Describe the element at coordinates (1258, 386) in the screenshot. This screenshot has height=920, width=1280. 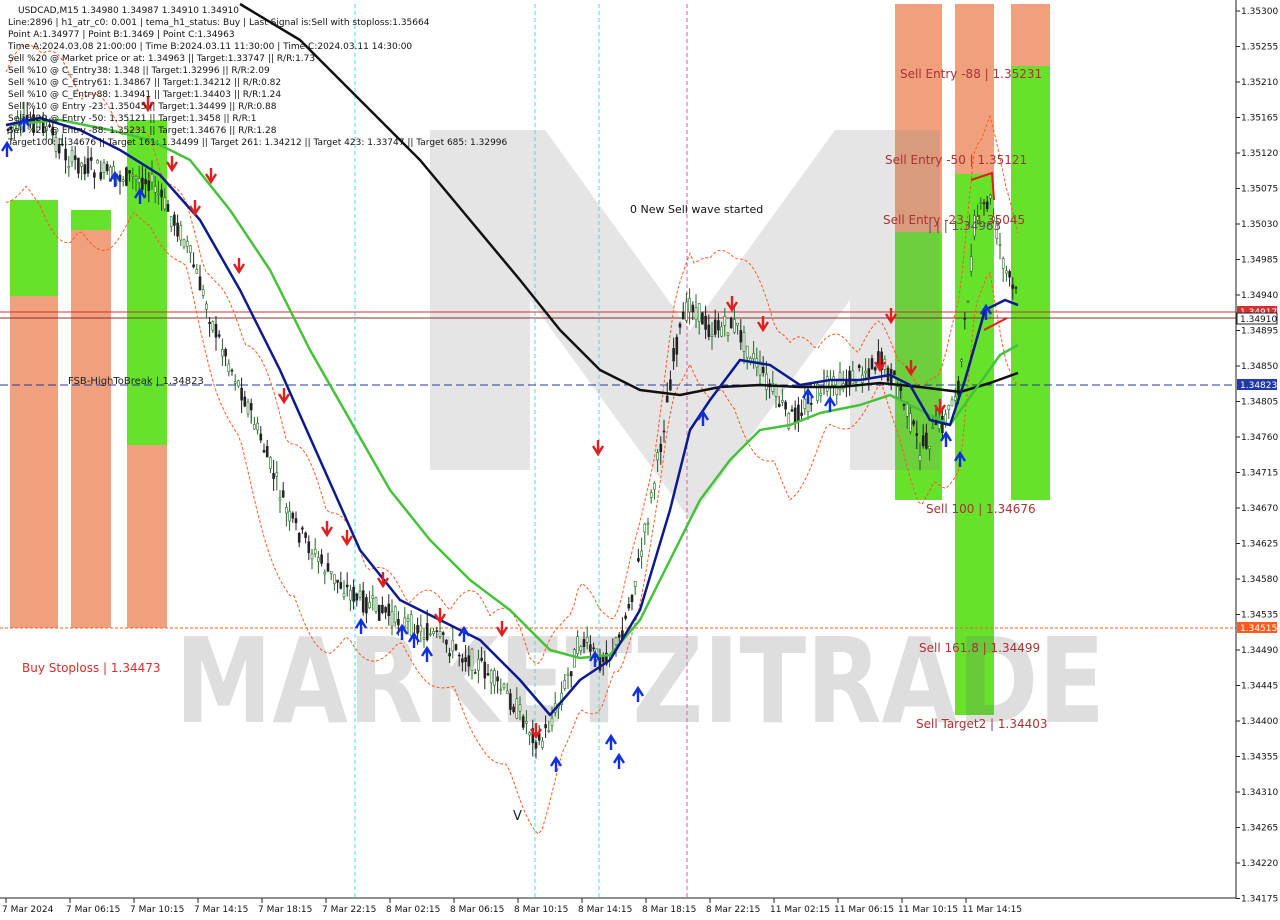
I see `fsb-price-tag-text: 1.34823` at that location.